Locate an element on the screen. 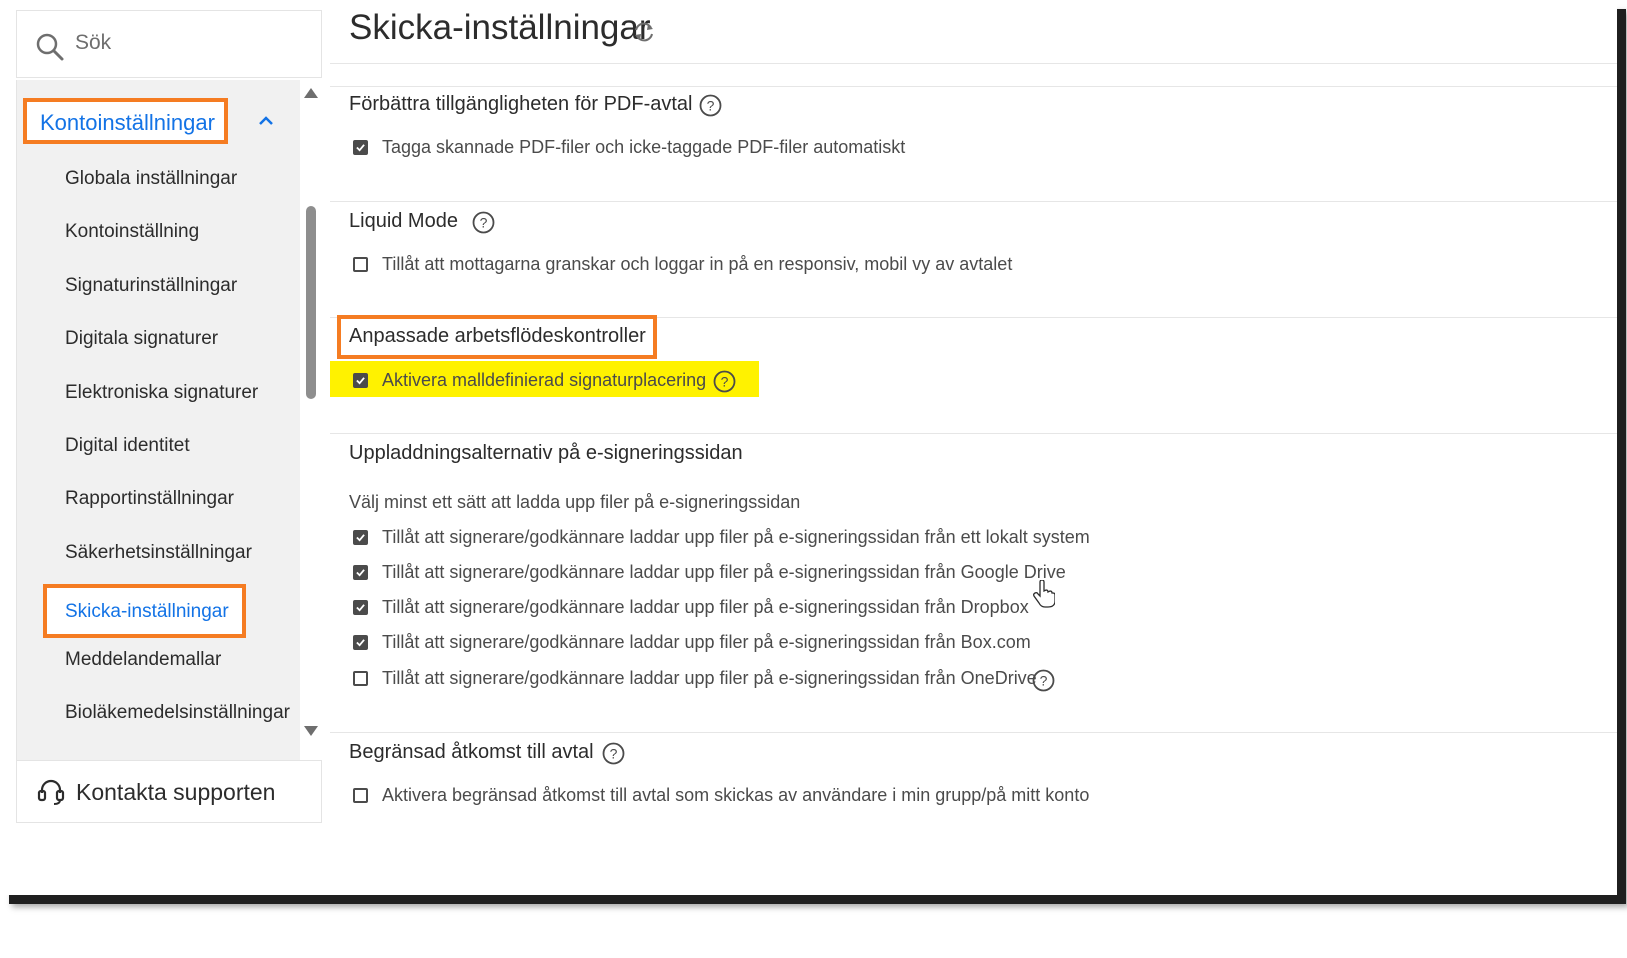 This screenshot has width=1627, height=958. search-input: Sök is located at coordinates (169, 44).